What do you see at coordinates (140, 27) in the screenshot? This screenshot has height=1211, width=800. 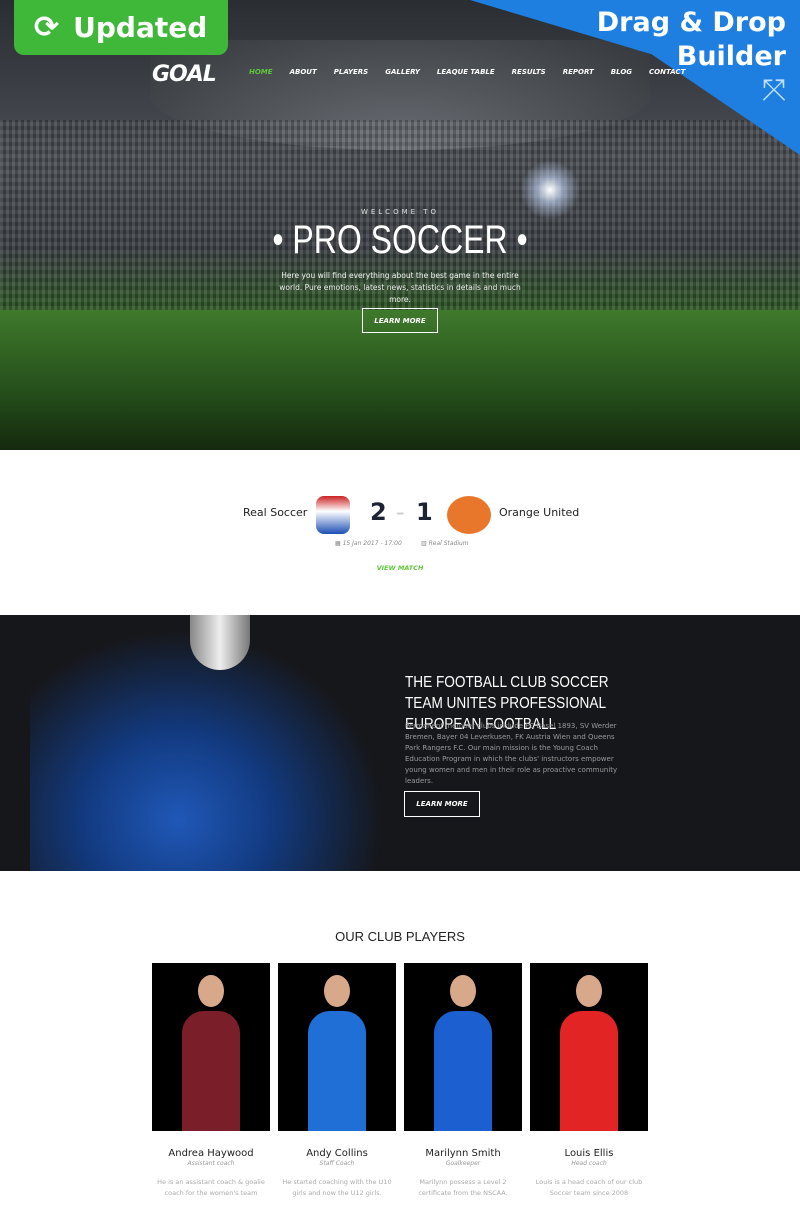 I see `updated-label: Updated` at bounding box center [140, 27].